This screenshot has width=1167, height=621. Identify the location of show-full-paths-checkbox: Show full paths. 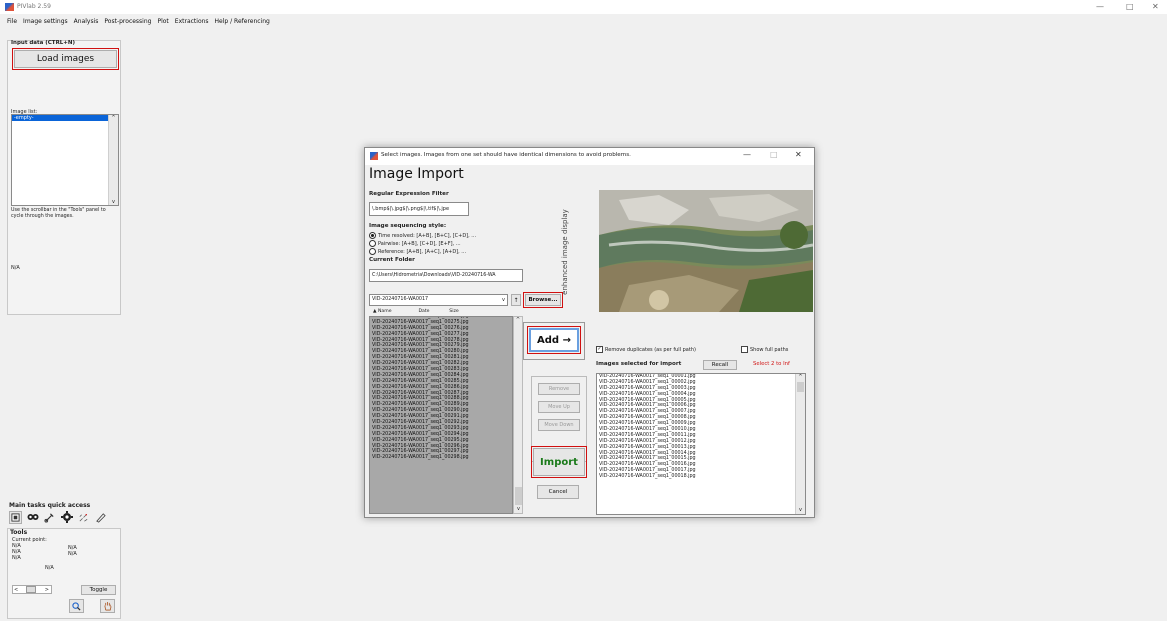
(764, 349).